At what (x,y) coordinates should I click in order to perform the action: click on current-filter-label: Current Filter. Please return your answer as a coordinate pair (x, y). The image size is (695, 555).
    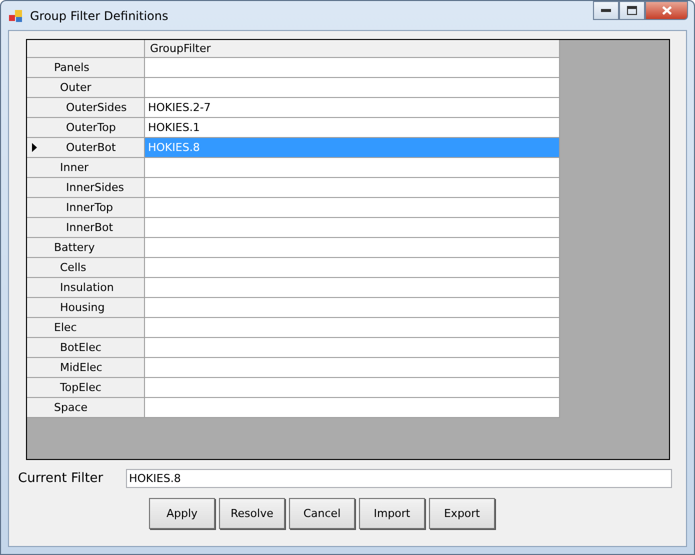
    Looking at the image, I should click on (61, 478).